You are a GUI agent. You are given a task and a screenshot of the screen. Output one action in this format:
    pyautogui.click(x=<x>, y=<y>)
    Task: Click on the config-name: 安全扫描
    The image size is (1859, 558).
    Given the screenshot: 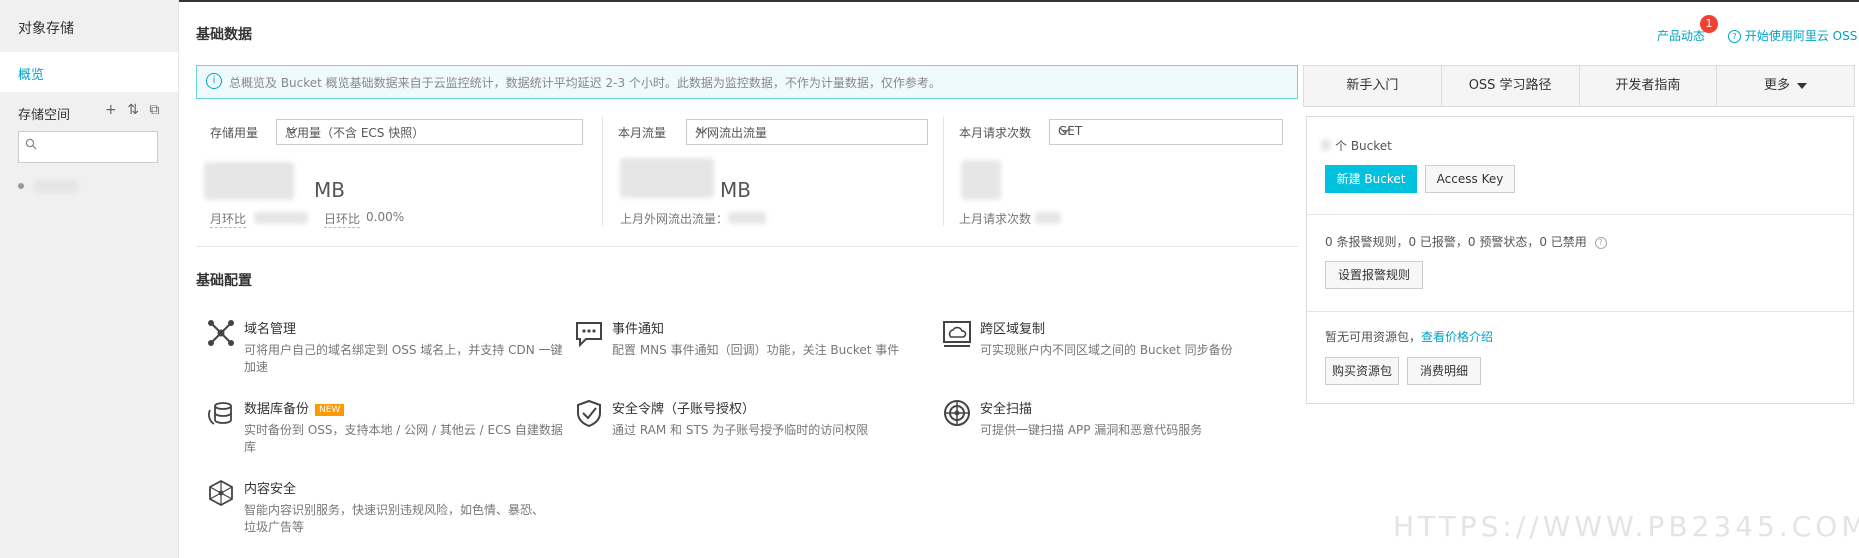 What is the action you would take?
    pyautogui.click(x=1006, y=409)
    